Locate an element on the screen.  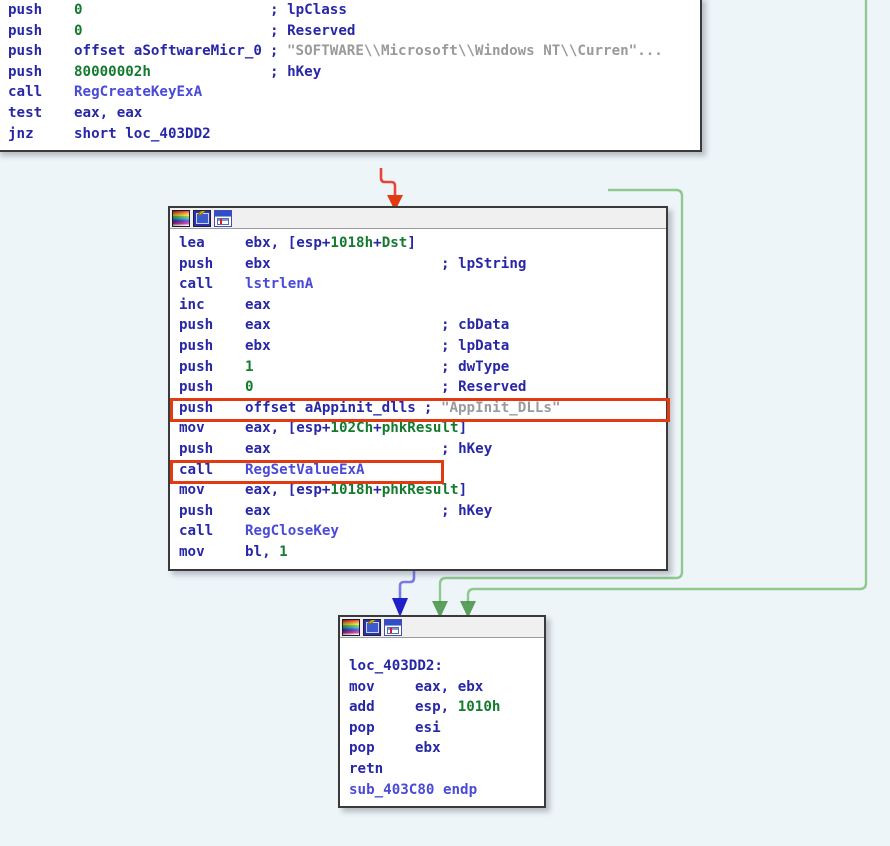
instruction-row: retn is located at coordinates (442, 769).